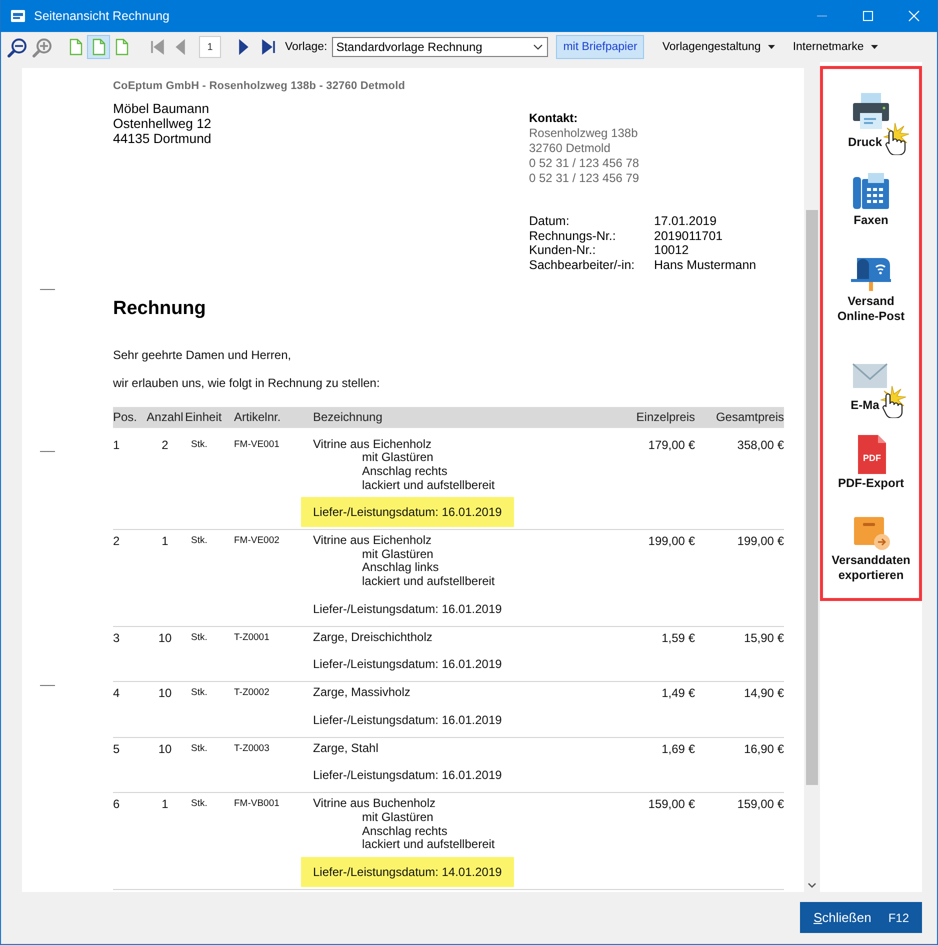  I want to click on table-cell-text: FM-VE001, so click(257, 445).